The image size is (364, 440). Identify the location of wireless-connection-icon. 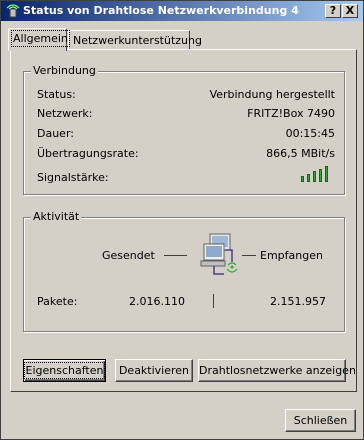
(13, 11).